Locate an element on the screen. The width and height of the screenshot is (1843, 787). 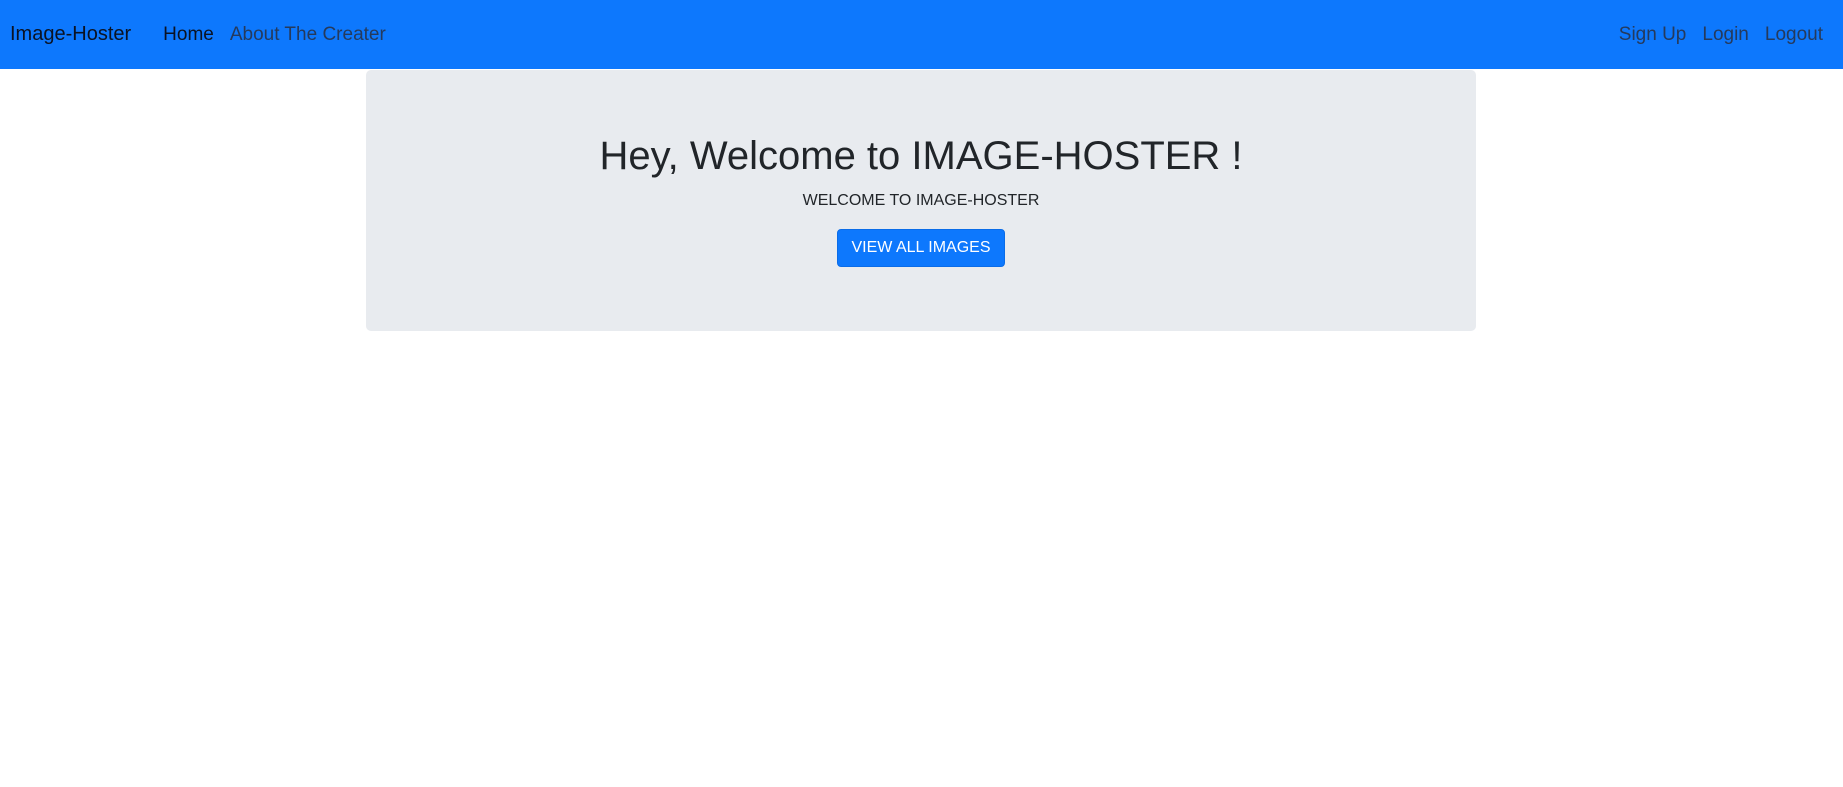
brand-link: Image-Hoster is located at coordinates (70, 34).